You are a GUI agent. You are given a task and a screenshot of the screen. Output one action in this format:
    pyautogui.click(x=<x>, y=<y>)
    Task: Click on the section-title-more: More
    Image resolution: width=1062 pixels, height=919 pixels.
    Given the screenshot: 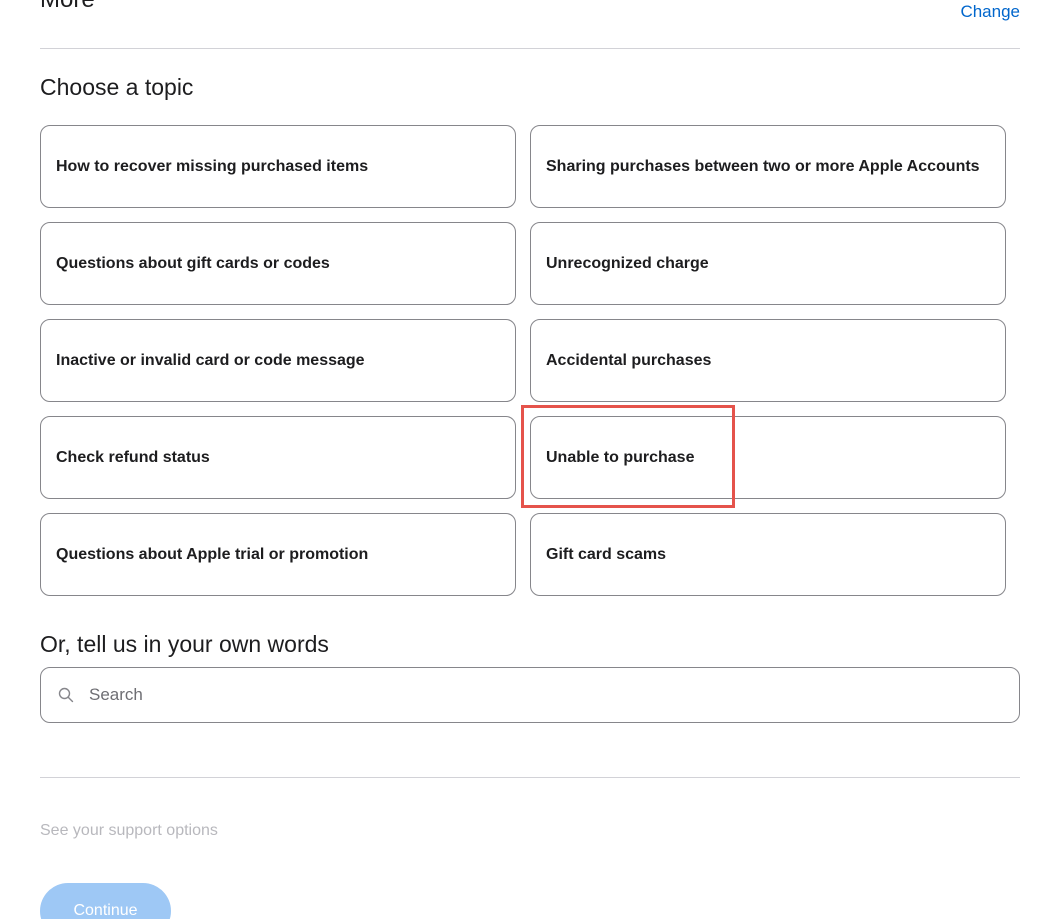 What is the action you would take?
    pyautogui.click(x=67, y=7)
    